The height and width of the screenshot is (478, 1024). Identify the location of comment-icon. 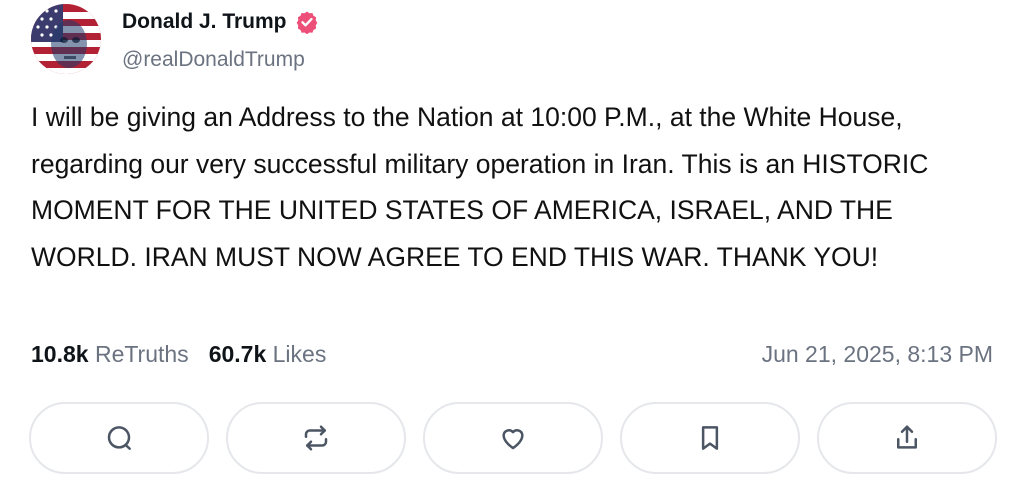
(119, 438).